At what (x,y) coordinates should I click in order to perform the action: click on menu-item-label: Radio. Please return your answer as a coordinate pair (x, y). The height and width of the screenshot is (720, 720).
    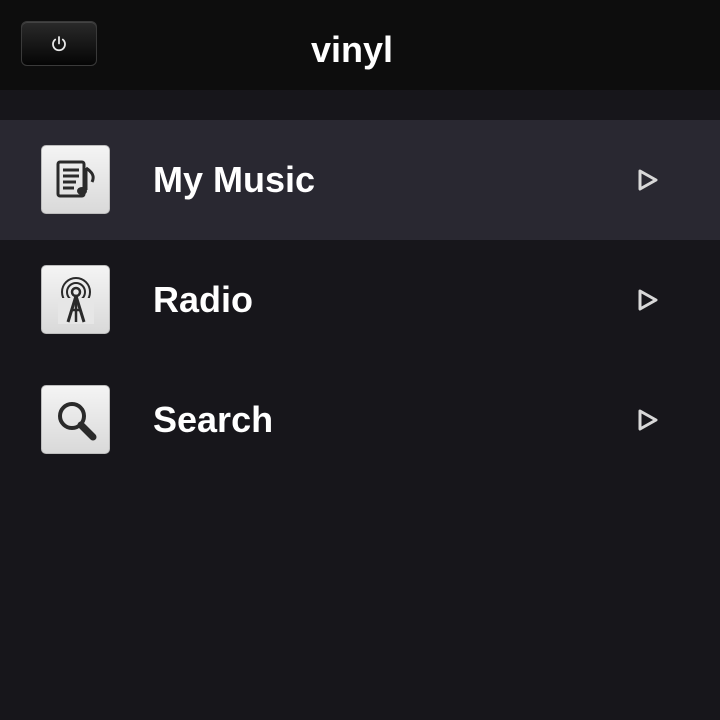
    Looking at the image, I should click on (203, 299).